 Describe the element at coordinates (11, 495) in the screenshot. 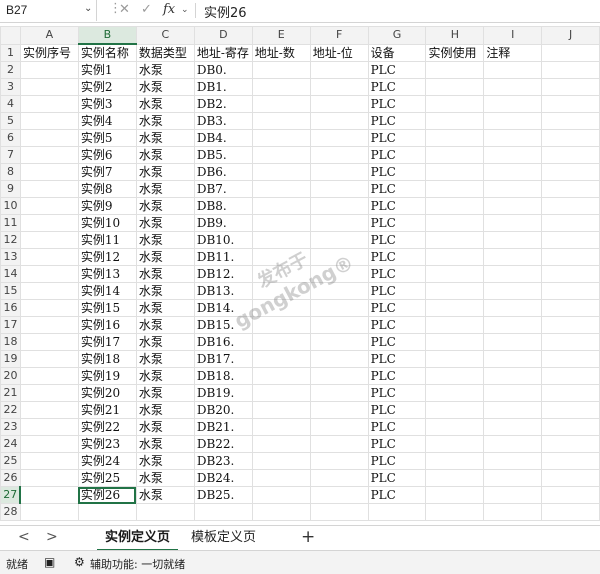

I see `row-header: 27` at that location.